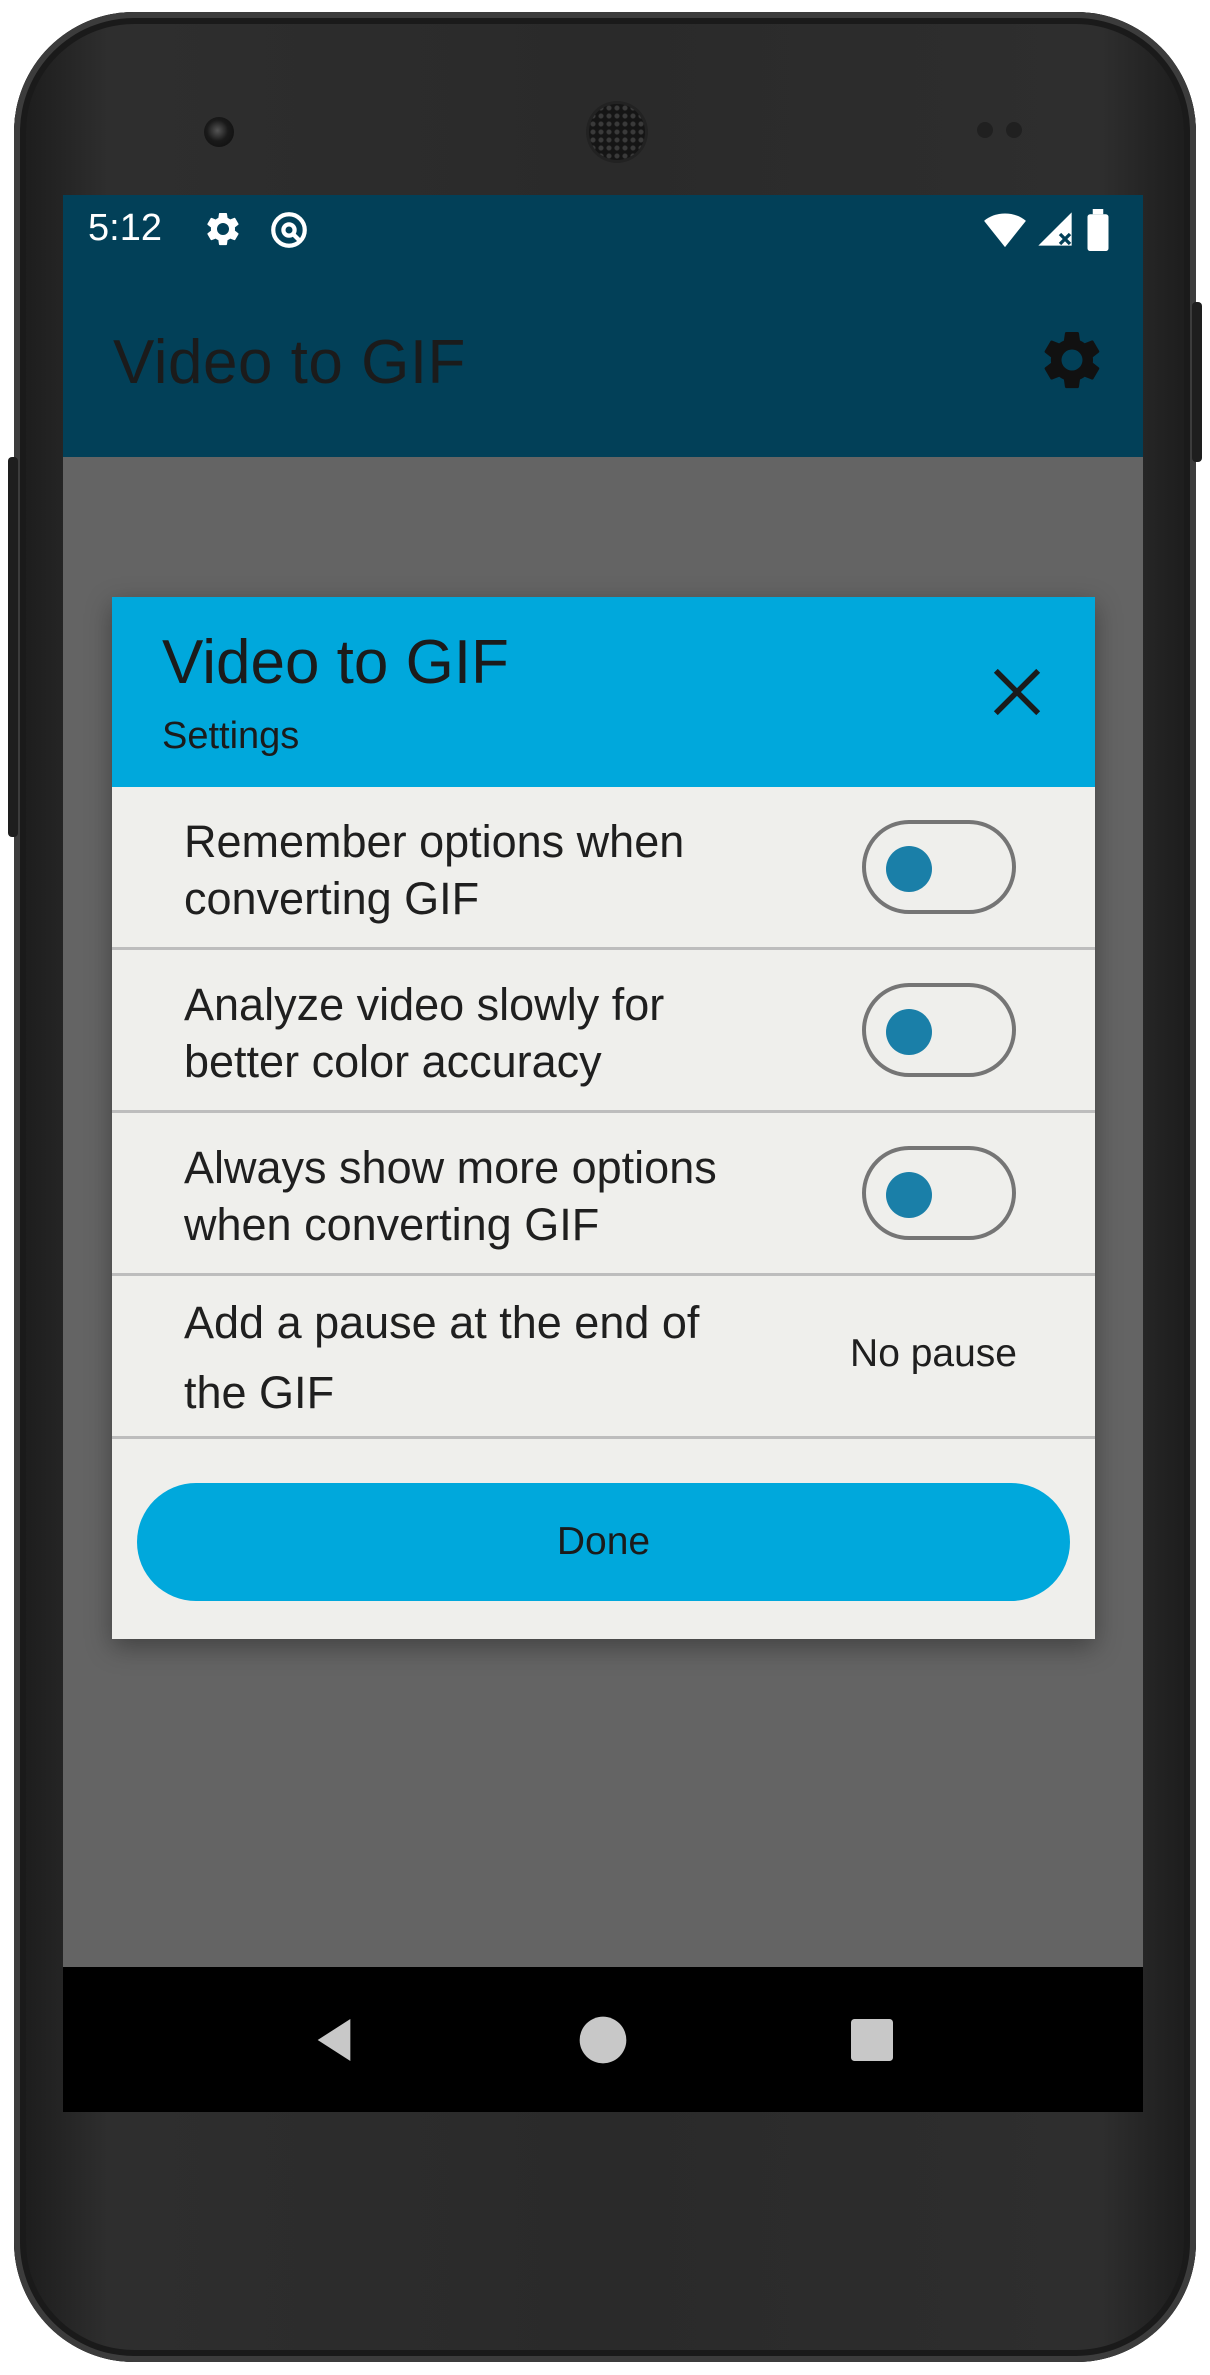 Image resolution: width=1210 pixels, height=2375 pixels. I want to click on close-icon, so click(1017, 692).